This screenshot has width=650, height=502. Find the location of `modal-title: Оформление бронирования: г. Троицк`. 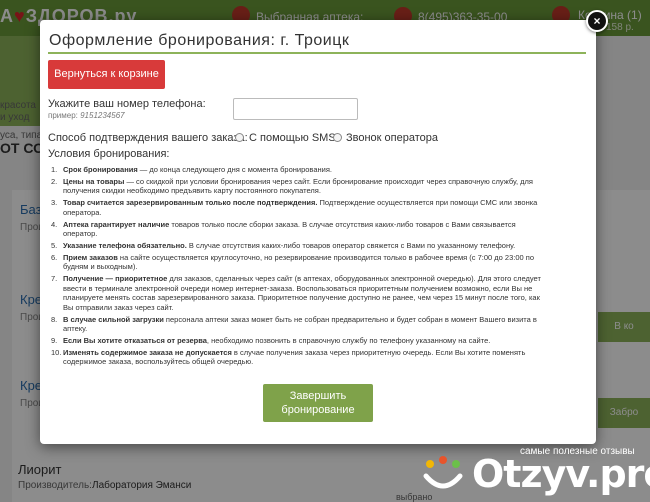

modal-title: Оформление бронирования: г. Троицк is located at coordinates (199, 40).